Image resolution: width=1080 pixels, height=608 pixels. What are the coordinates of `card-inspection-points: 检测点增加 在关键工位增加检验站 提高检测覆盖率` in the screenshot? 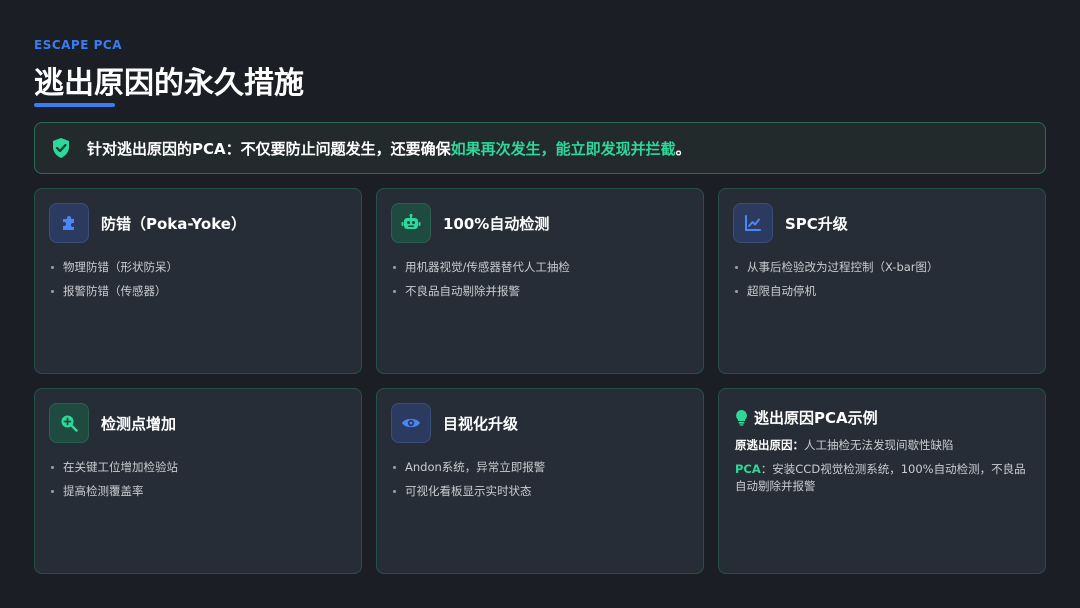 It's located at (198, 481).